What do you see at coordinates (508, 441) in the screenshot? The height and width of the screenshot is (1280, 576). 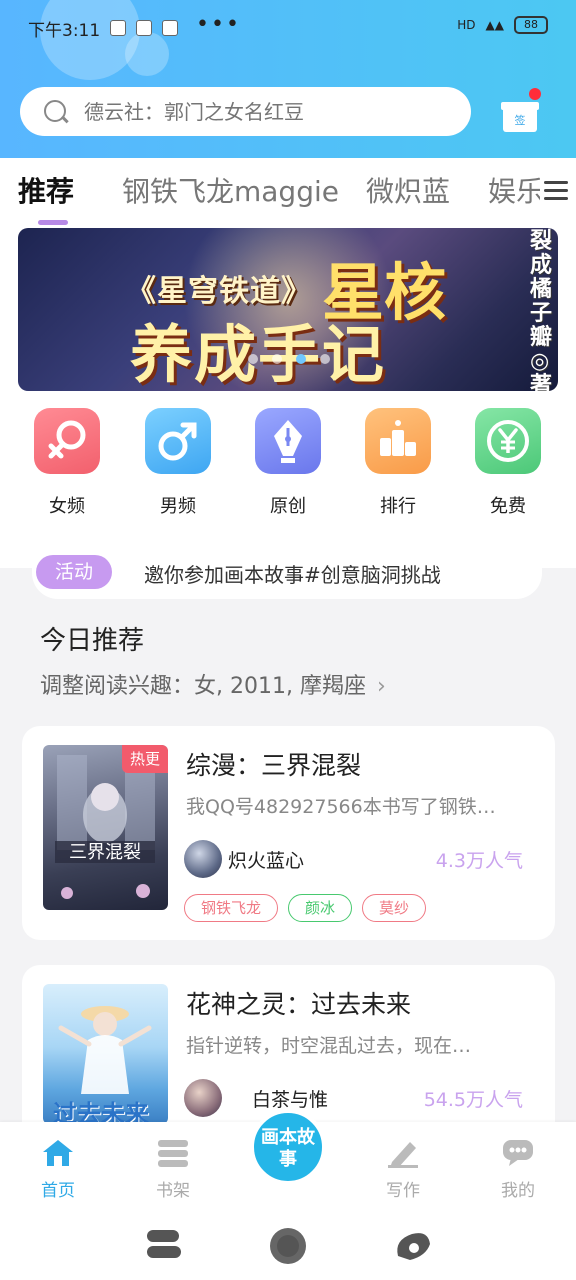 I see `yen-icon` at bounding box center [508, 441].